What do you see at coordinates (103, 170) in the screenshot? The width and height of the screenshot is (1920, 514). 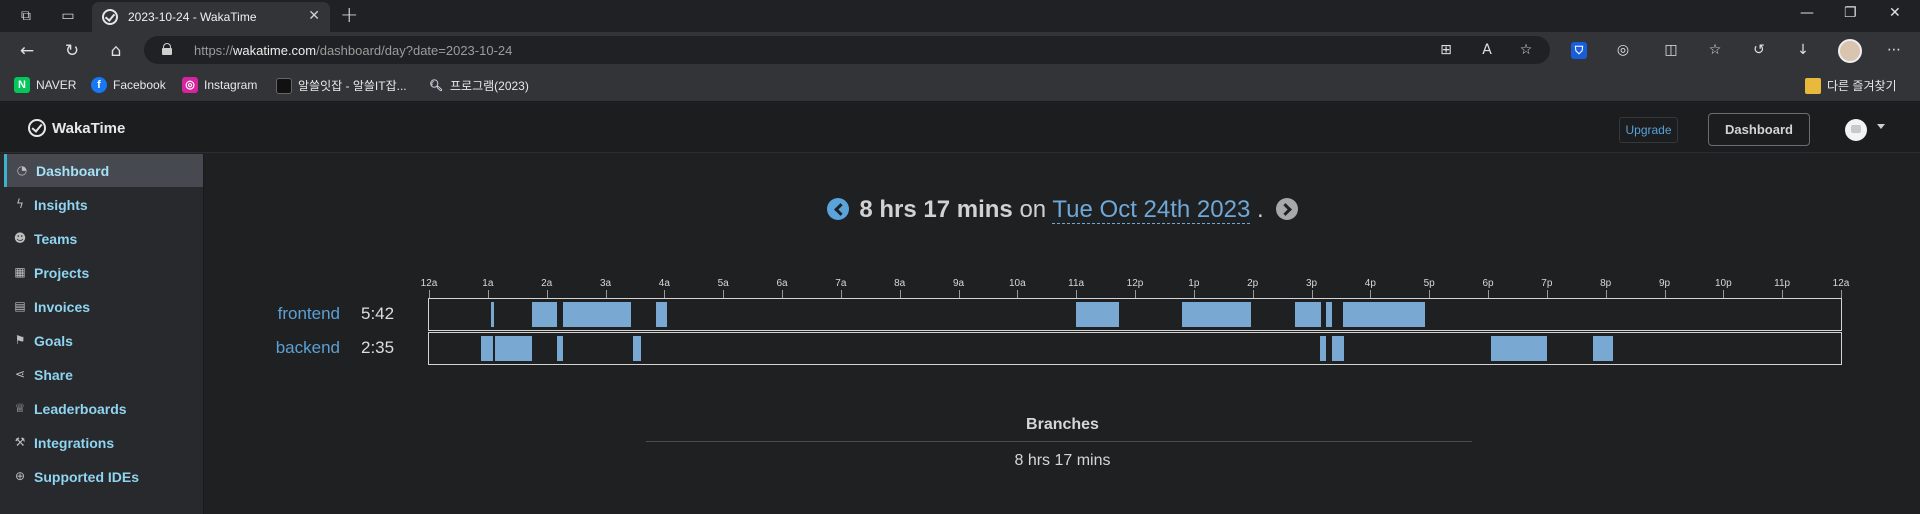 I see `sidebar-item-dashboard: ◔ Dashboard` at bounding box center [103, 170].